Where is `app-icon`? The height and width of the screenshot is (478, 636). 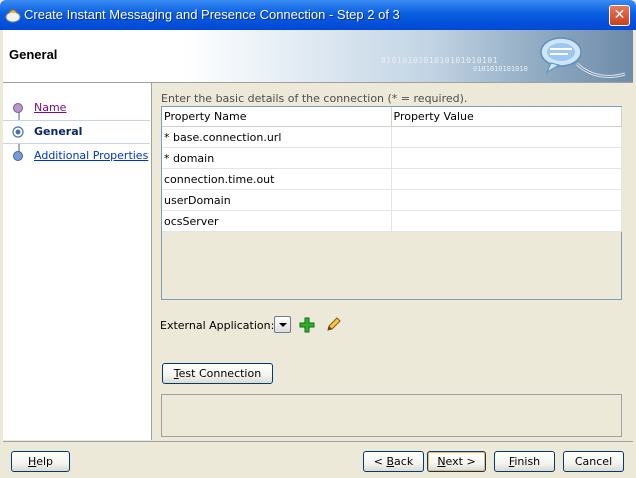 app-icon is located at coordinates (13, 16).